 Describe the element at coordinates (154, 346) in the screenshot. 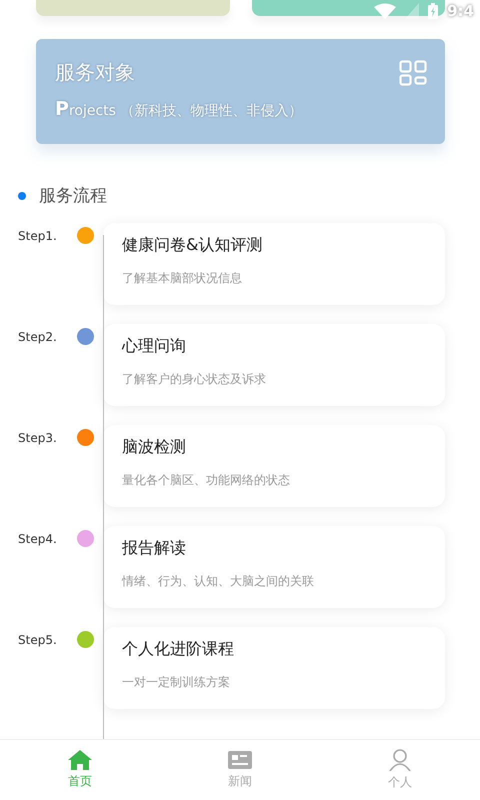

I see `step-title: 心理问询` at that location.